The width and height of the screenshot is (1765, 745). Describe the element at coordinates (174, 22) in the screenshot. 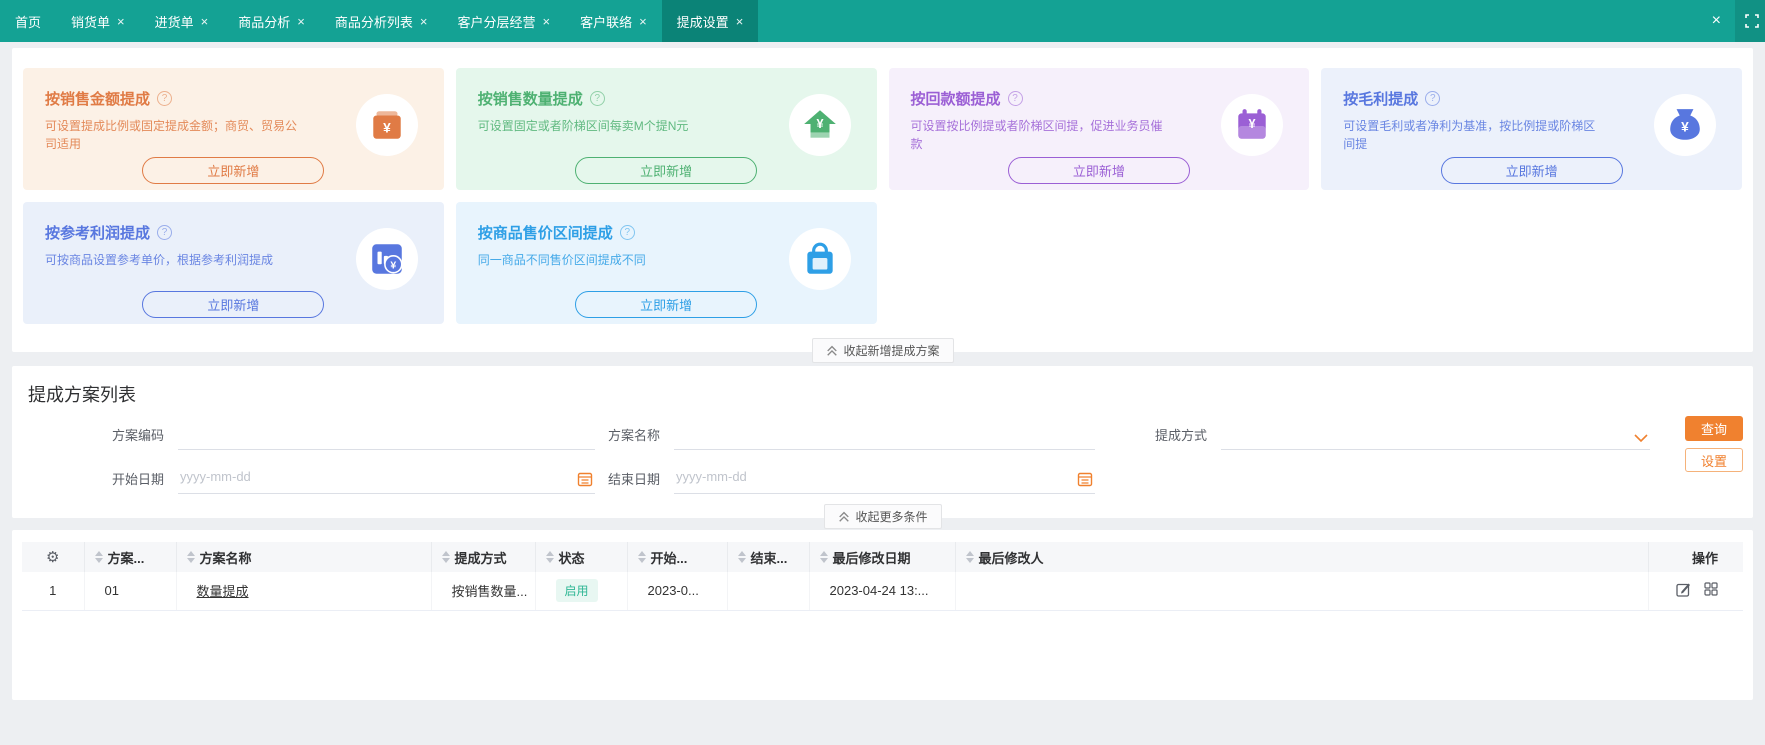

I see `tab-label: 进货单` at that location.